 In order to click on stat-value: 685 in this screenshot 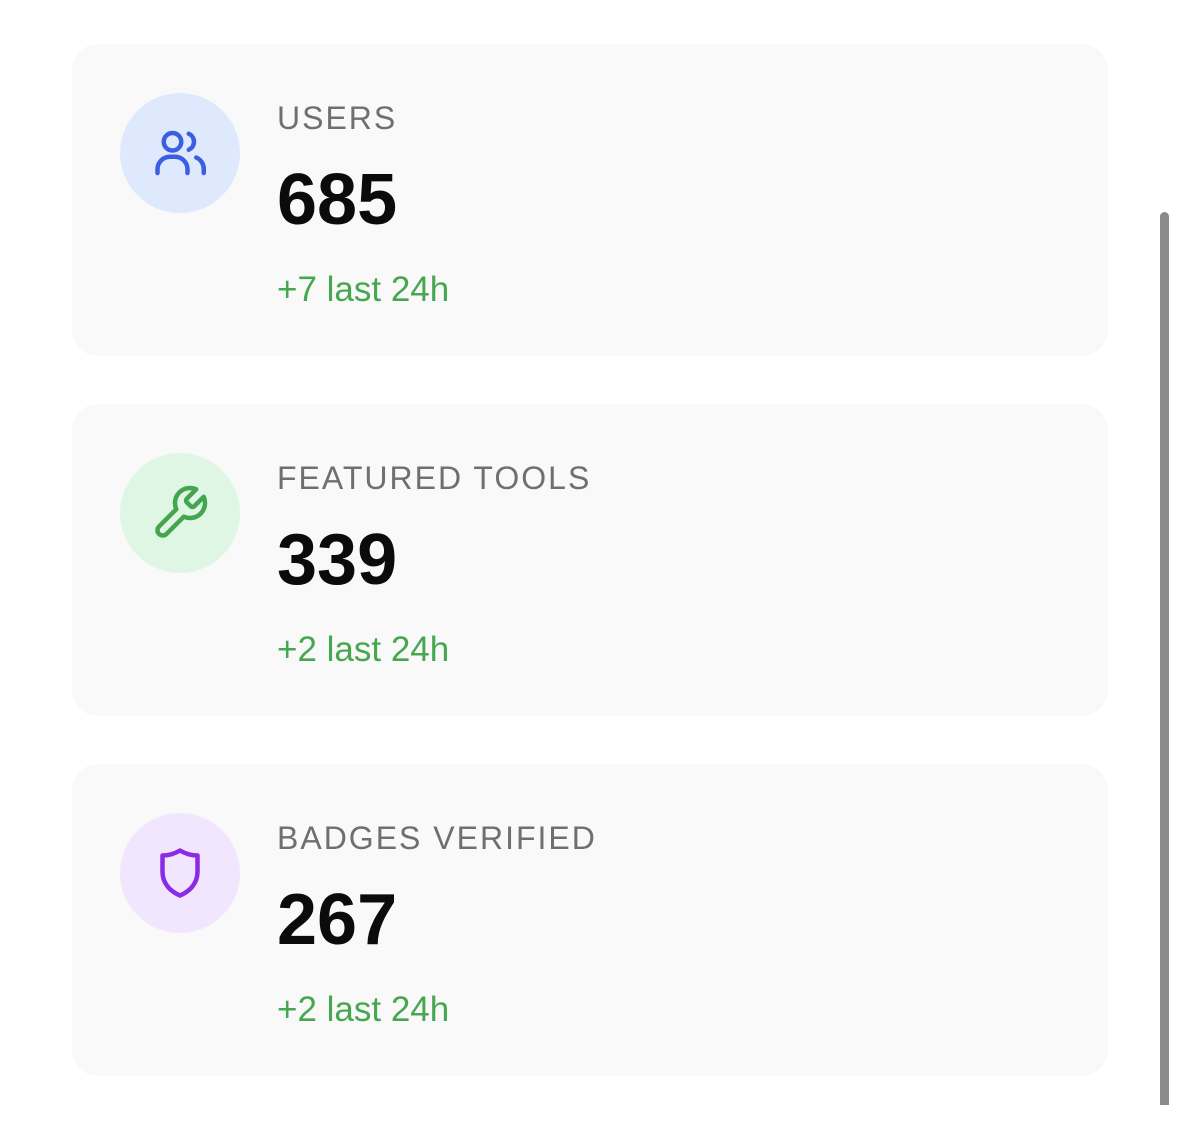, I will do `click(337, 200)`.